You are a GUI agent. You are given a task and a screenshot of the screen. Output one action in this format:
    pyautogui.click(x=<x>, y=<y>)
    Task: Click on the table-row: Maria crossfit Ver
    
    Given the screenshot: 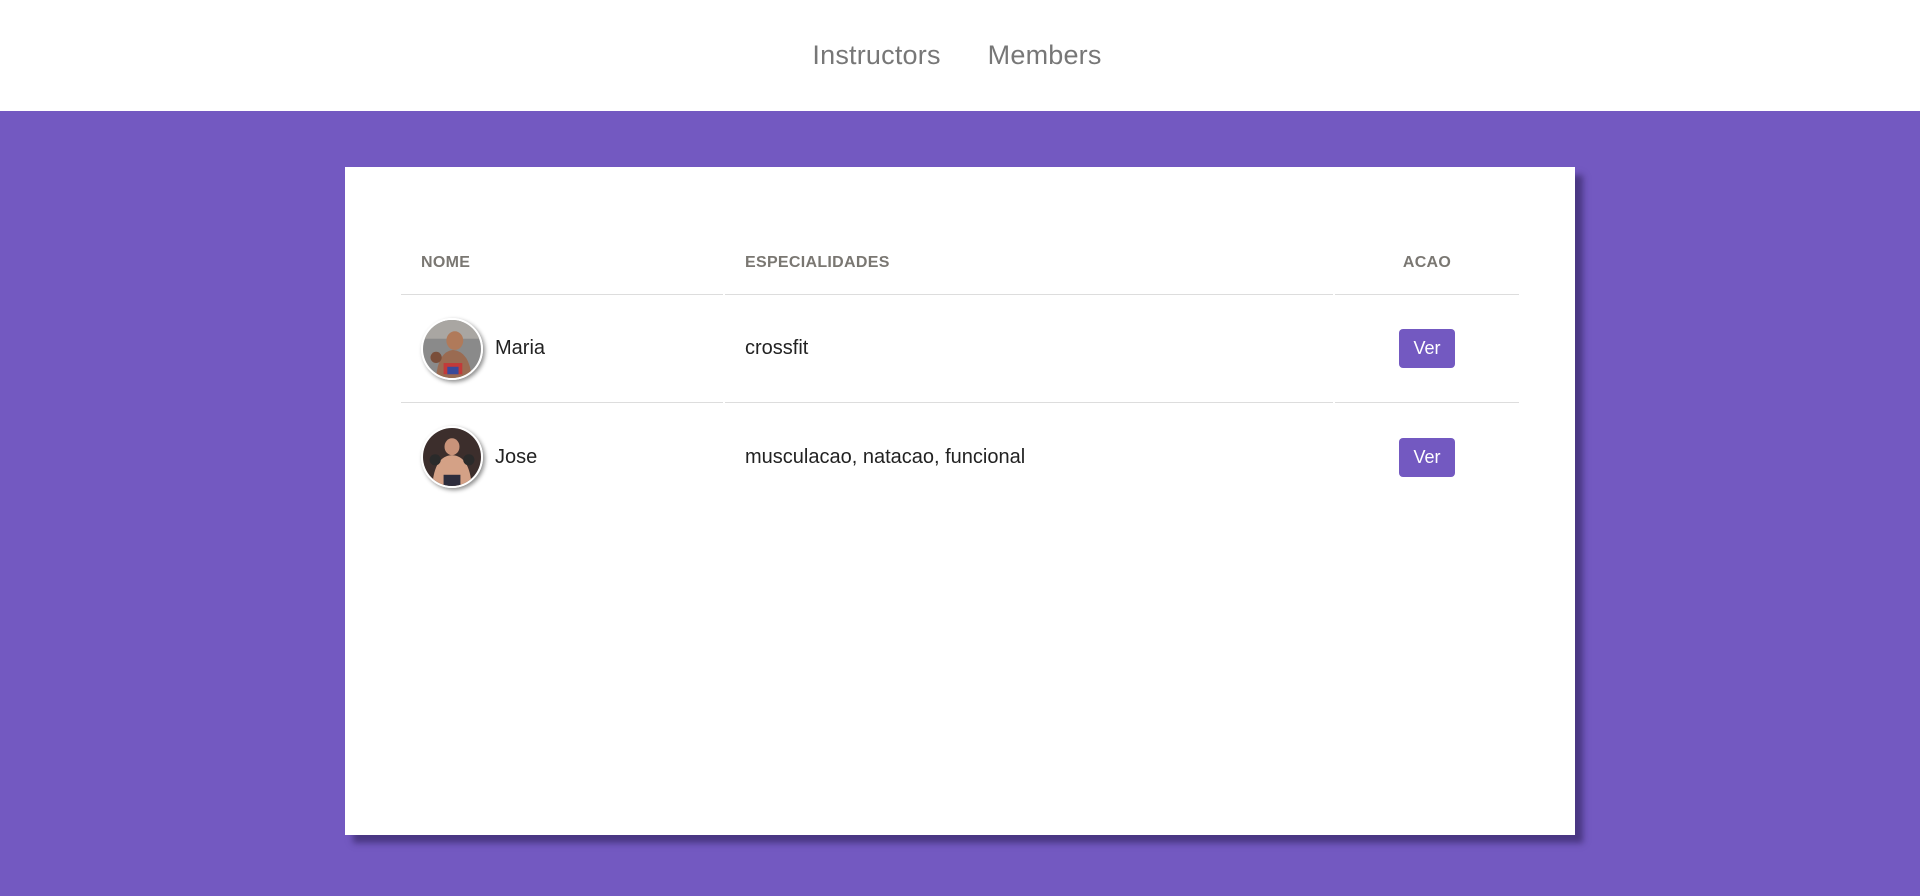 What is the action you would take?
    pyautogui.click(x=960, y=349)
    